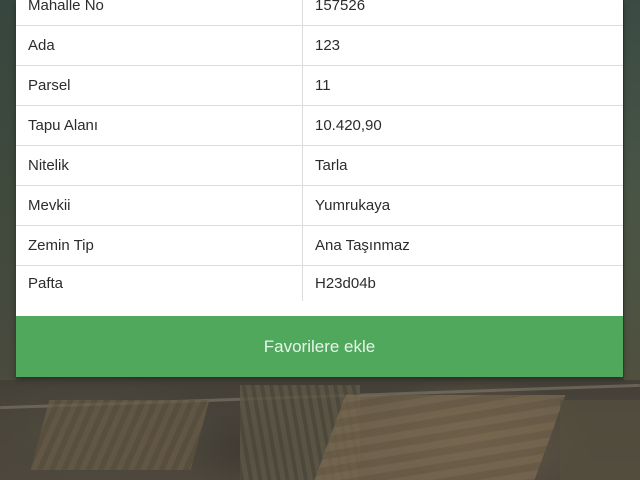  I want to click on table-row: Parsel 11, so click(319, 86).